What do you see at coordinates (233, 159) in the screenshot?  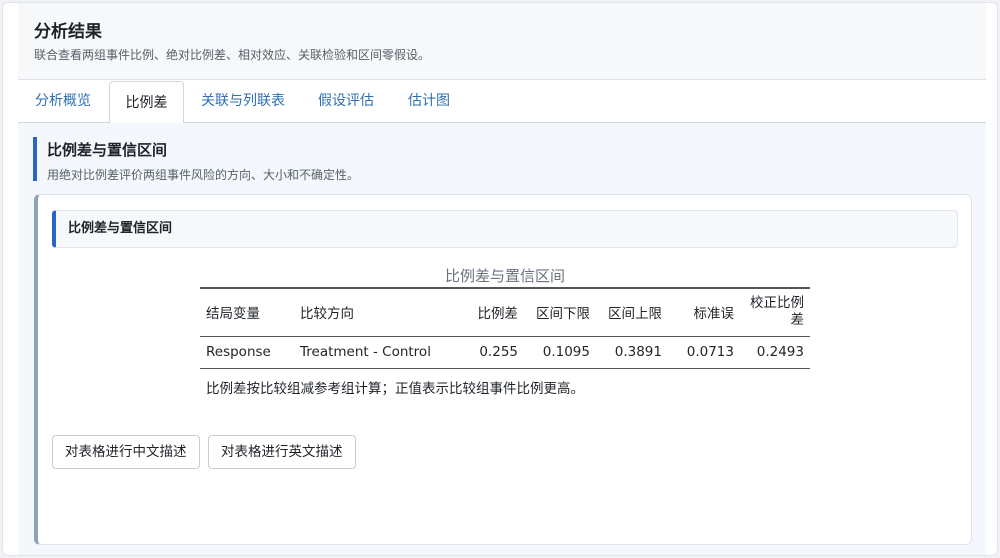 I see `section-header: 比例差与置信区间 用绝对比例差评价两组事件风险的方向、大小和不确定性。` at bounding box center [233, 159].